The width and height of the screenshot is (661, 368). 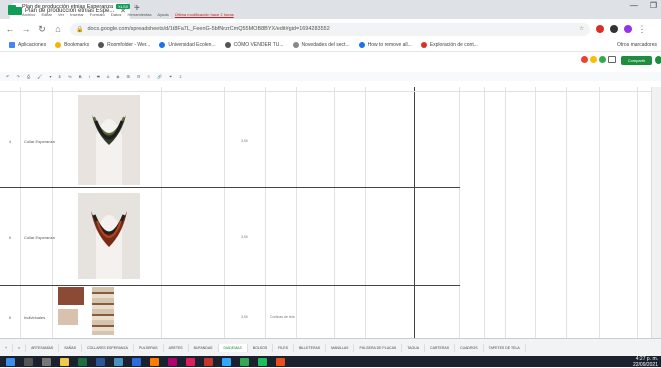 I want to click on add-sheet-icon: +, so click(x=7, y=348).